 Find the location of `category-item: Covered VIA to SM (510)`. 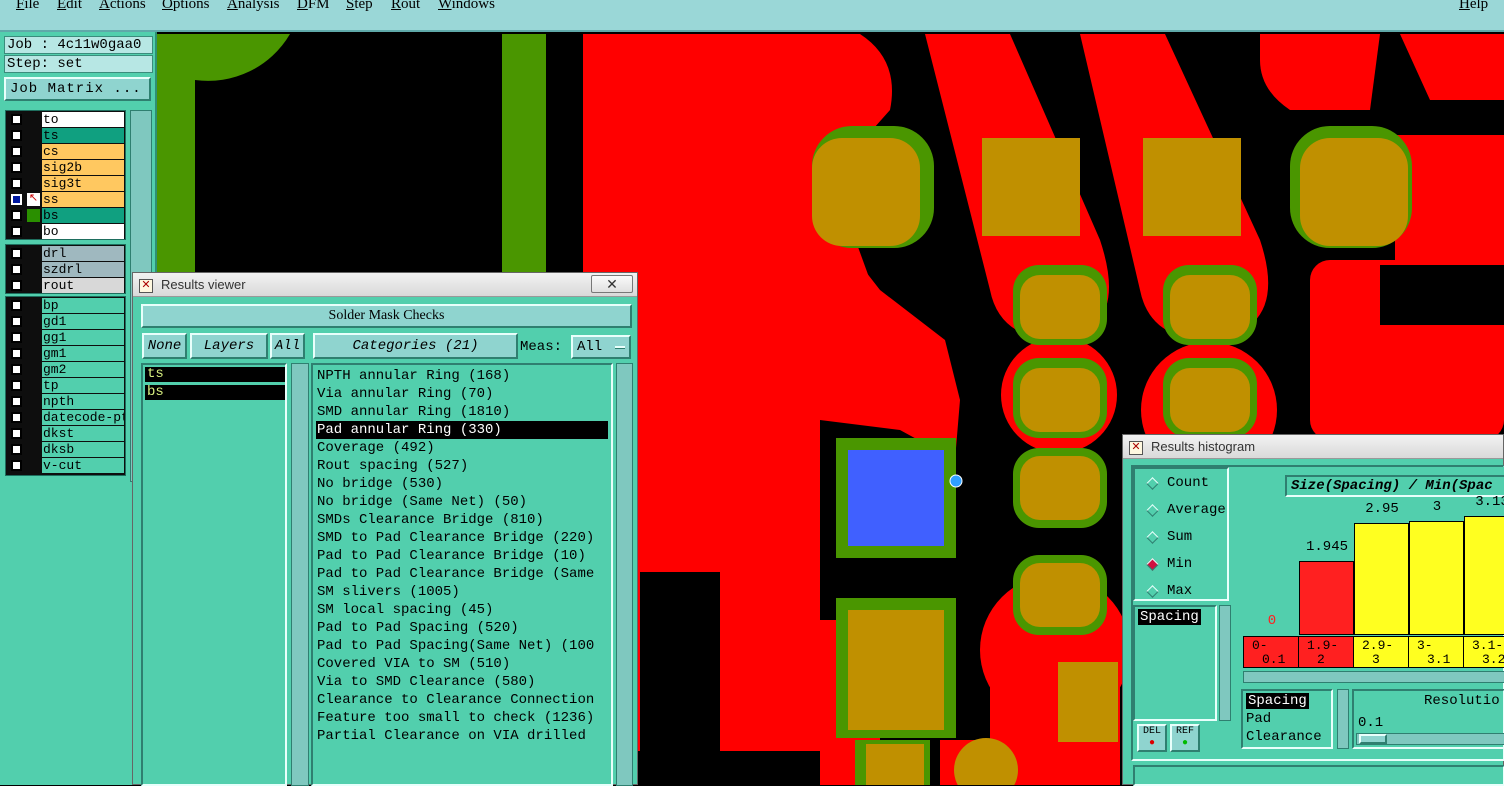

category-item: Covered VIA to SM (510) is located at coordinates (413, 664).